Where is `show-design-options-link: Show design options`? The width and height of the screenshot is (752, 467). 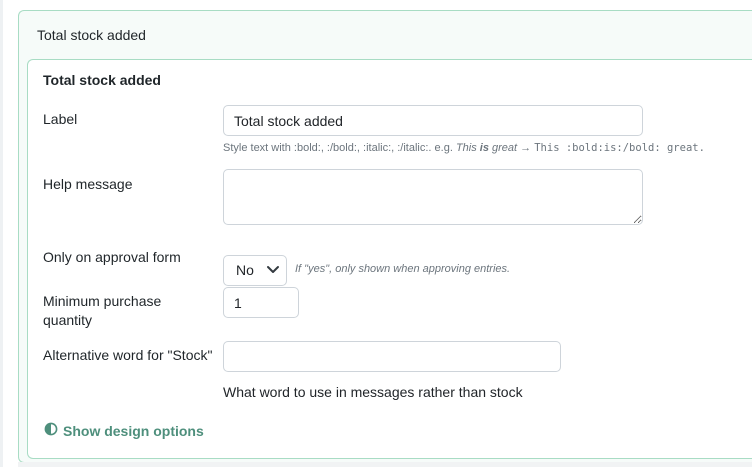 show-design-options-link: Show design options is located at coordinates (124, 430).